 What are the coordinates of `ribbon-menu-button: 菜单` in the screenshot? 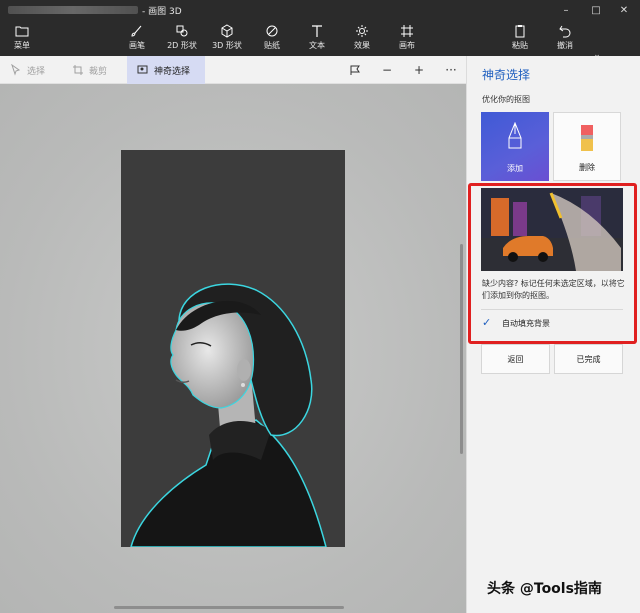 It's located at (22, 38).